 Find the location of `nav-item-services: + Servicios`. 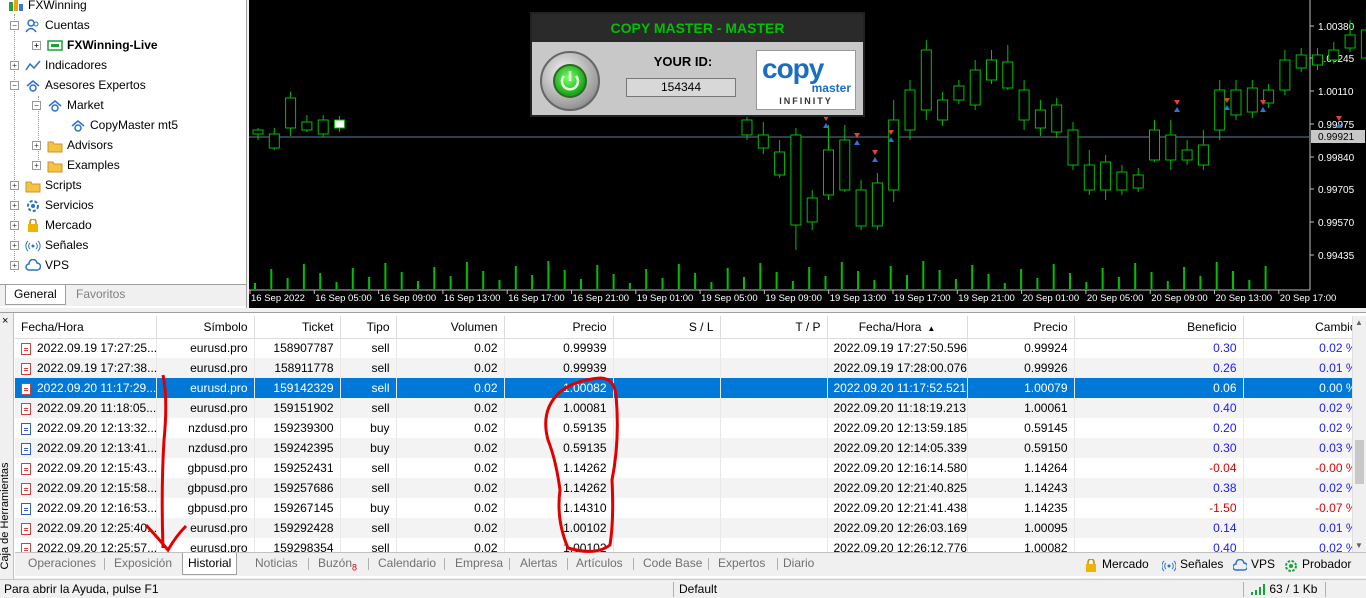

nav-item-services: + Servicios is located at coordinates (52, 205).